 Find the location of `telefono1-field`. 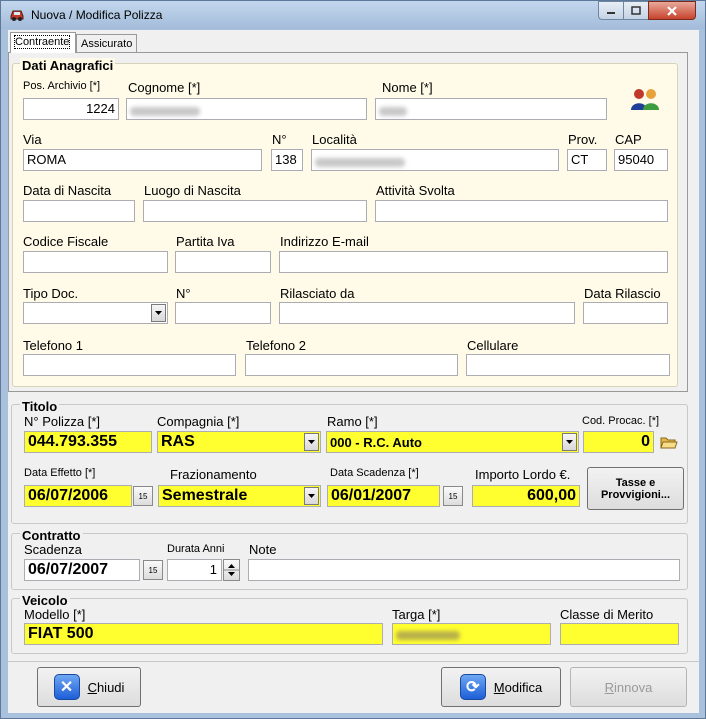

telefono1-field is located at coordinates (129, 365).